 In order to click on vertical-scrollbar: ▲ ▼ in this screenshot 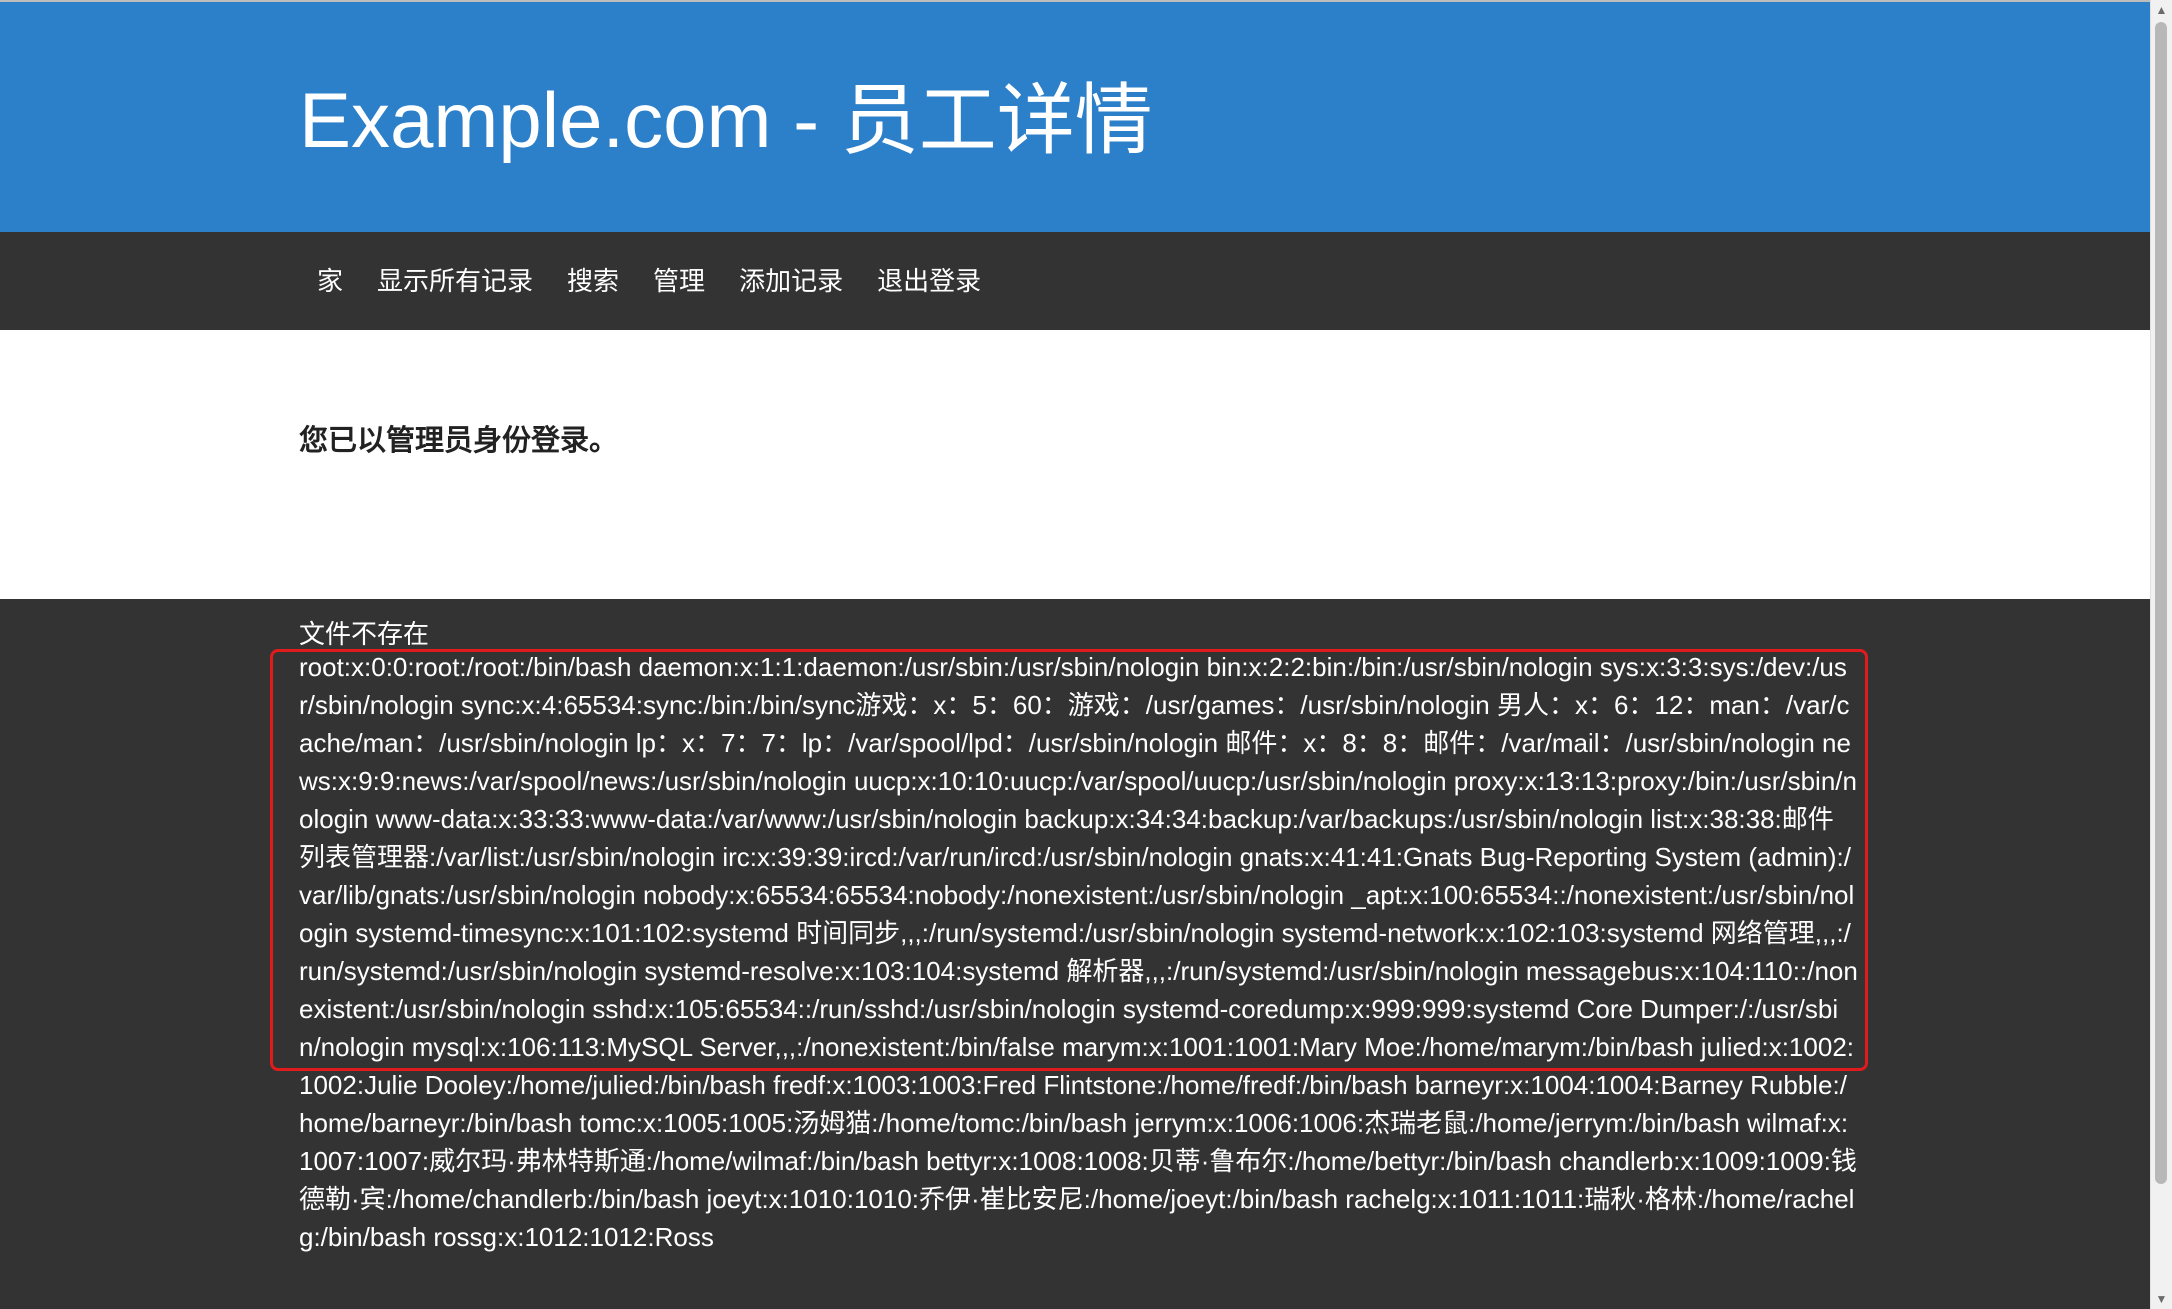, I will do `click(2161, 654)`.